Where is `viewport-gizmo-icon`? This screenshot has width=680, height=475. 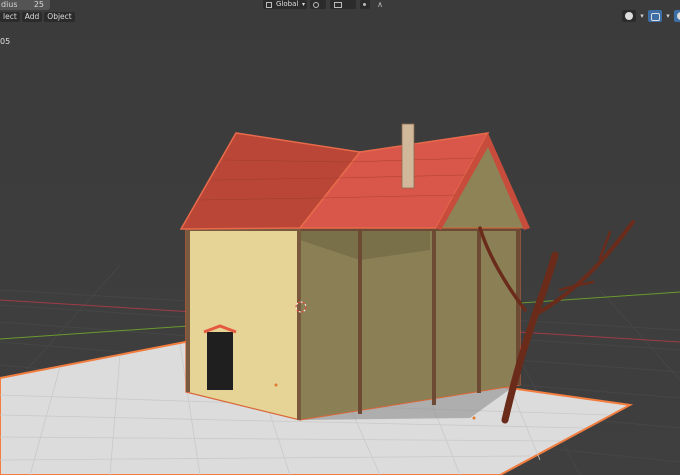
viewport-gizmo-icon is located at coordinates (629, 16).